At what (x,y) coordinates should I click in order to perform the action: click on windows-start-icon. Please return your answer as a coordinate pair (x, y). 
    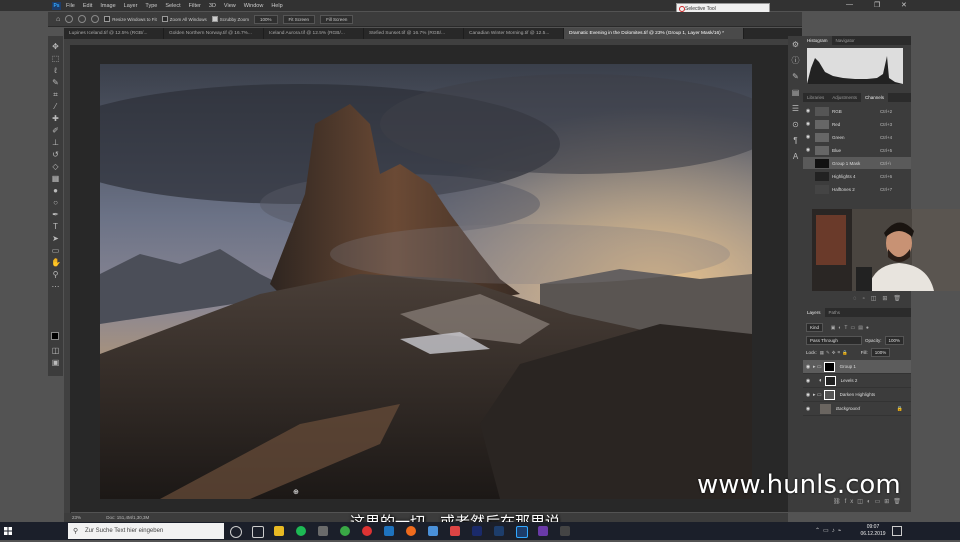
    Looking at the image, I should click on (8, 531).